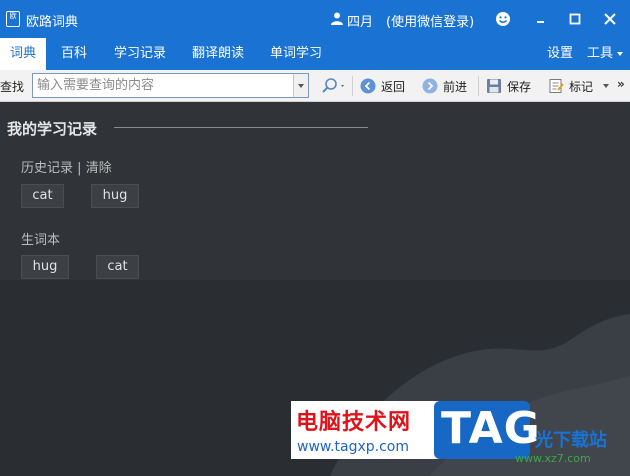 The width and height of the screenshot is (630, 476). I want to click on watermark-plate: 电脑技术网 www.tagxp.com, so click(367, 430).